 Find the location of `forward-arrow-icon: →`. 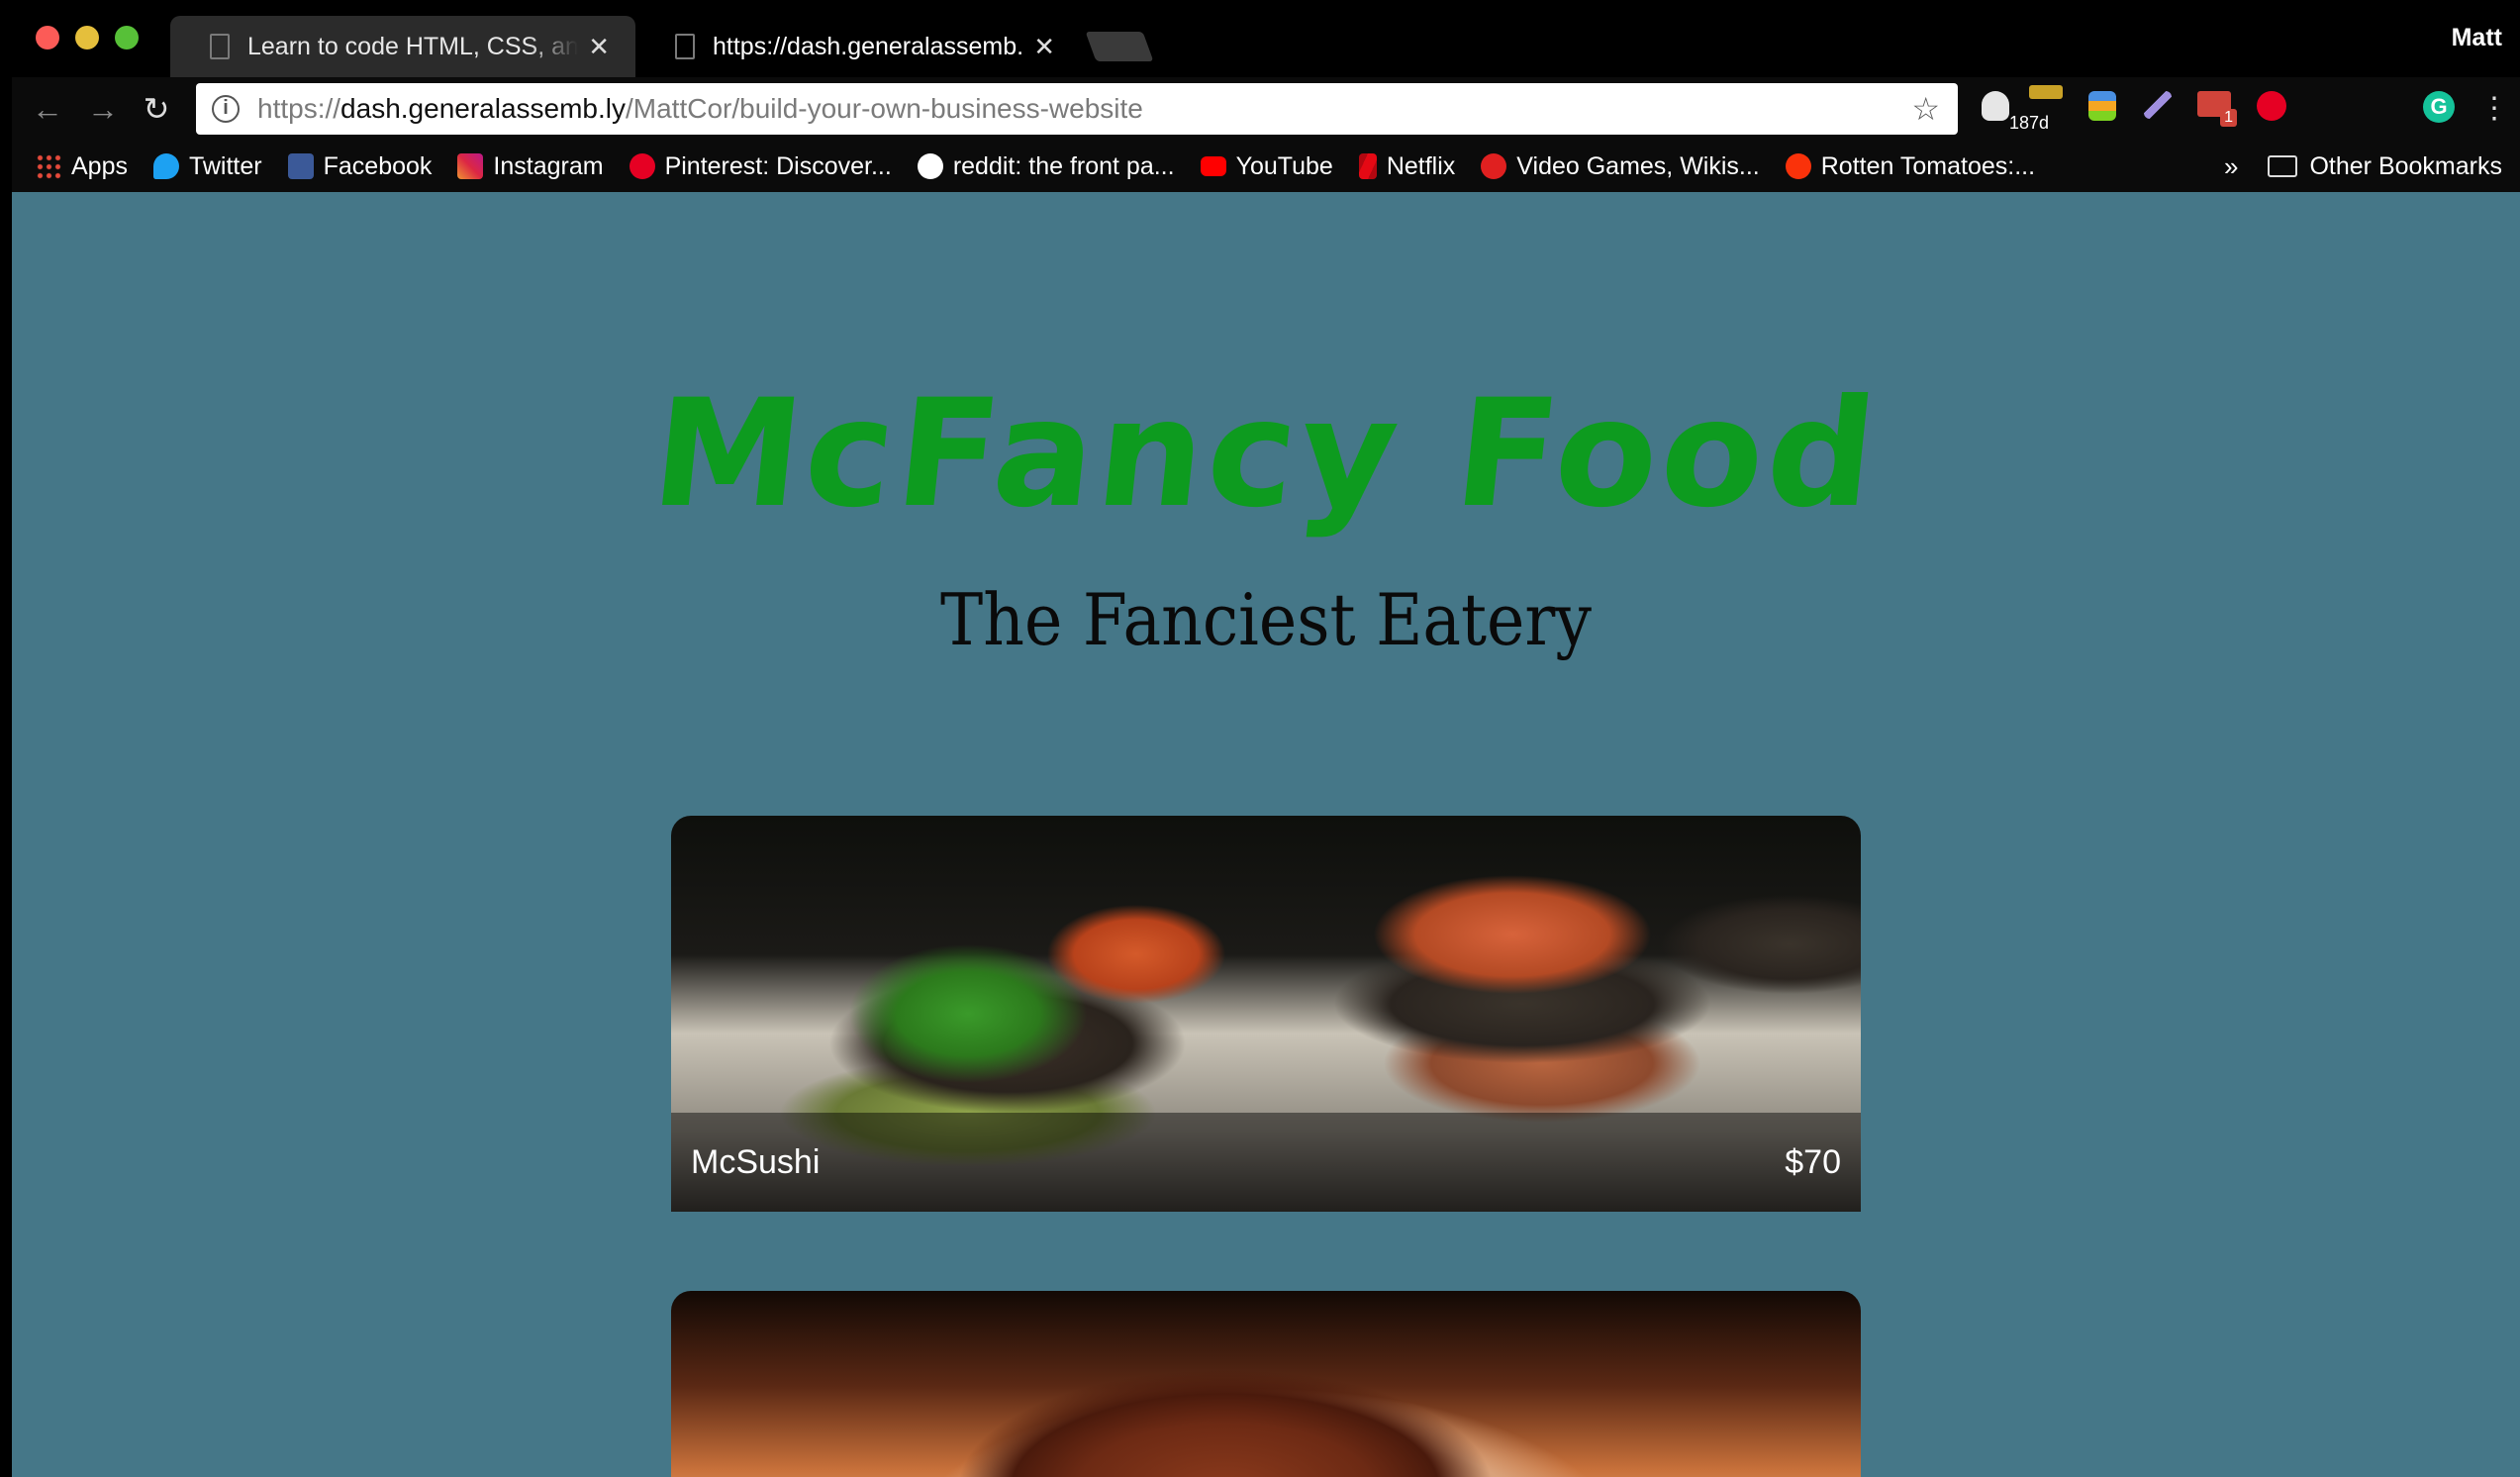

forward-arrow-icon: → is located at coordinates (103, 109).